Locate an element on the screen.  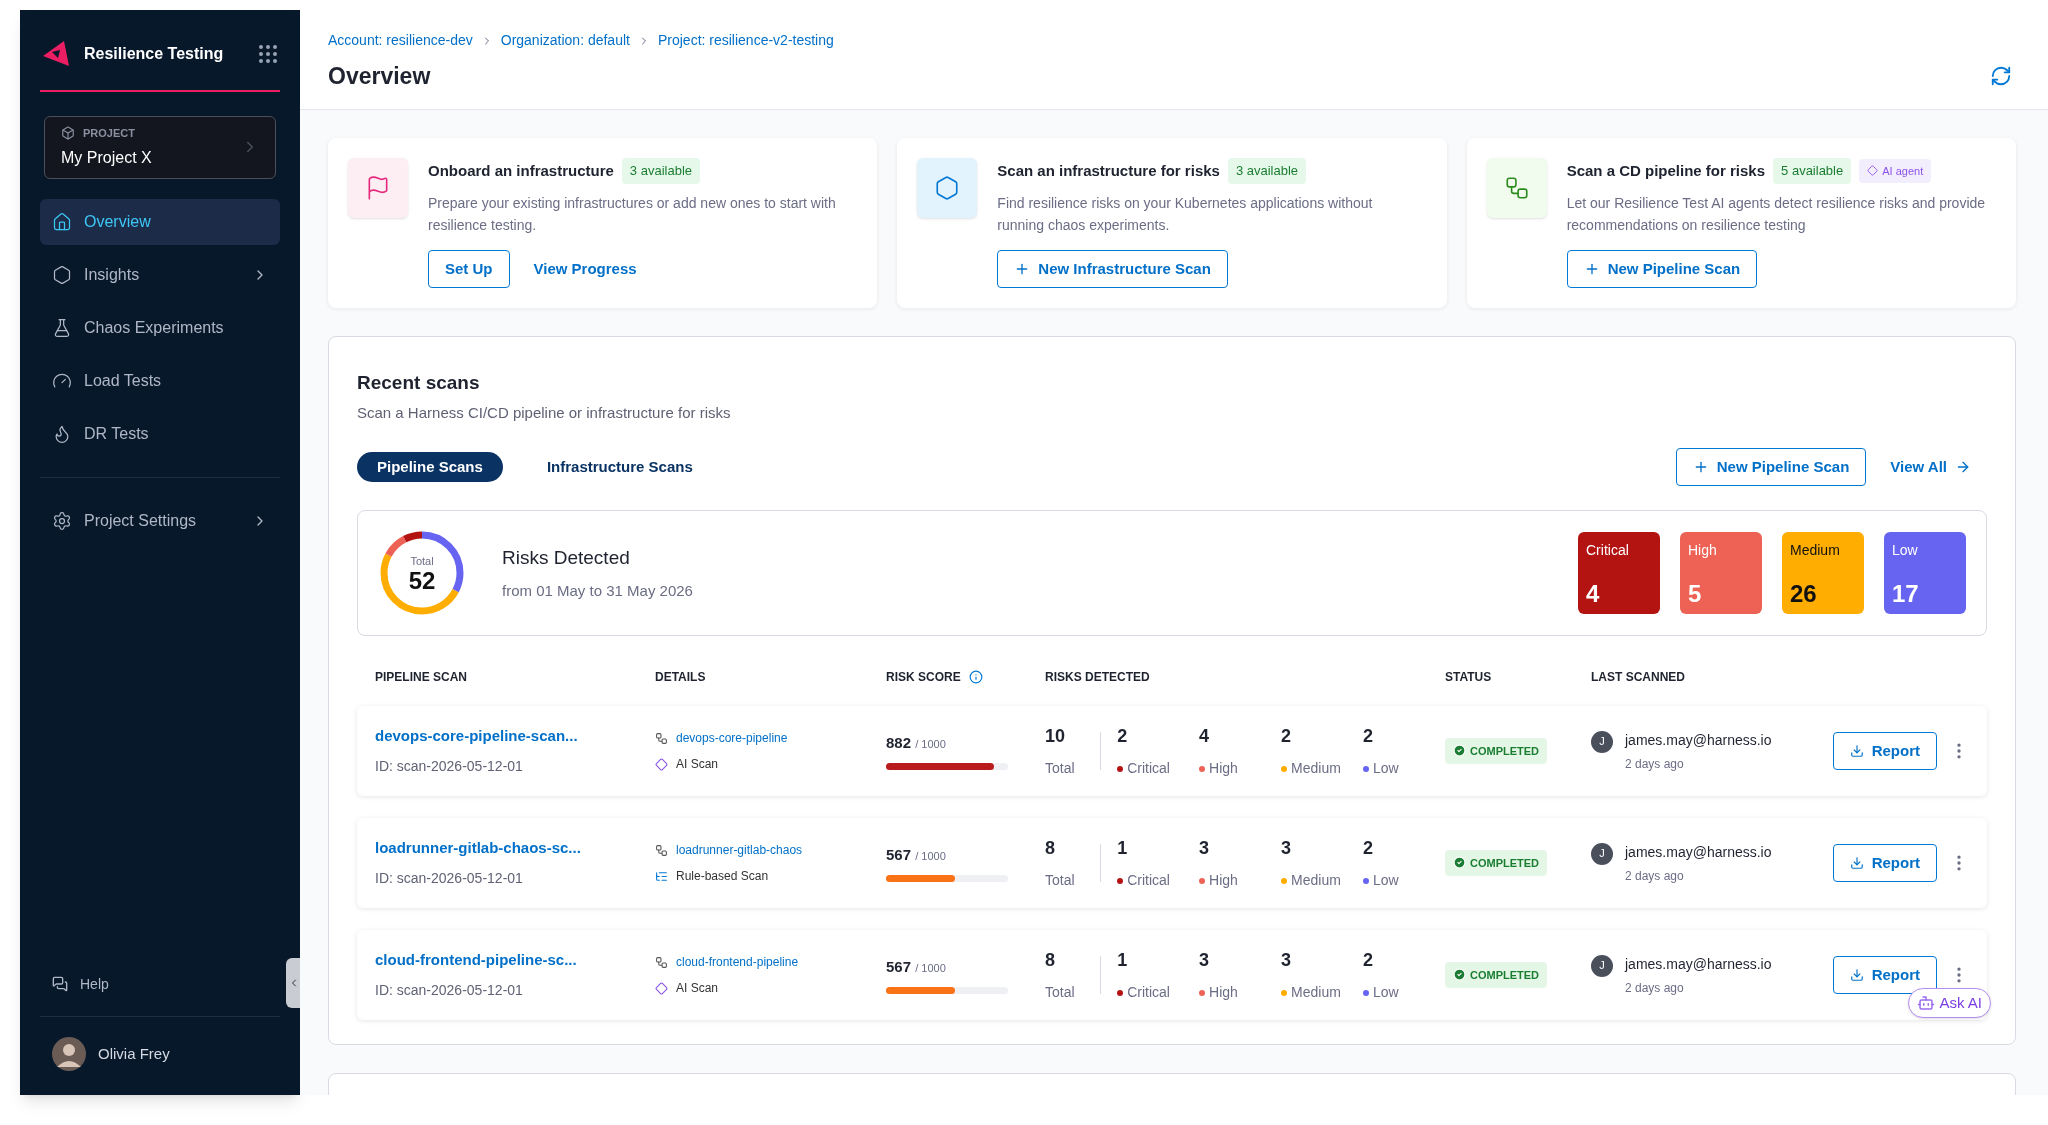
breadcrumb-link: Account: resilience-dev is located at coordinates (400, 40).